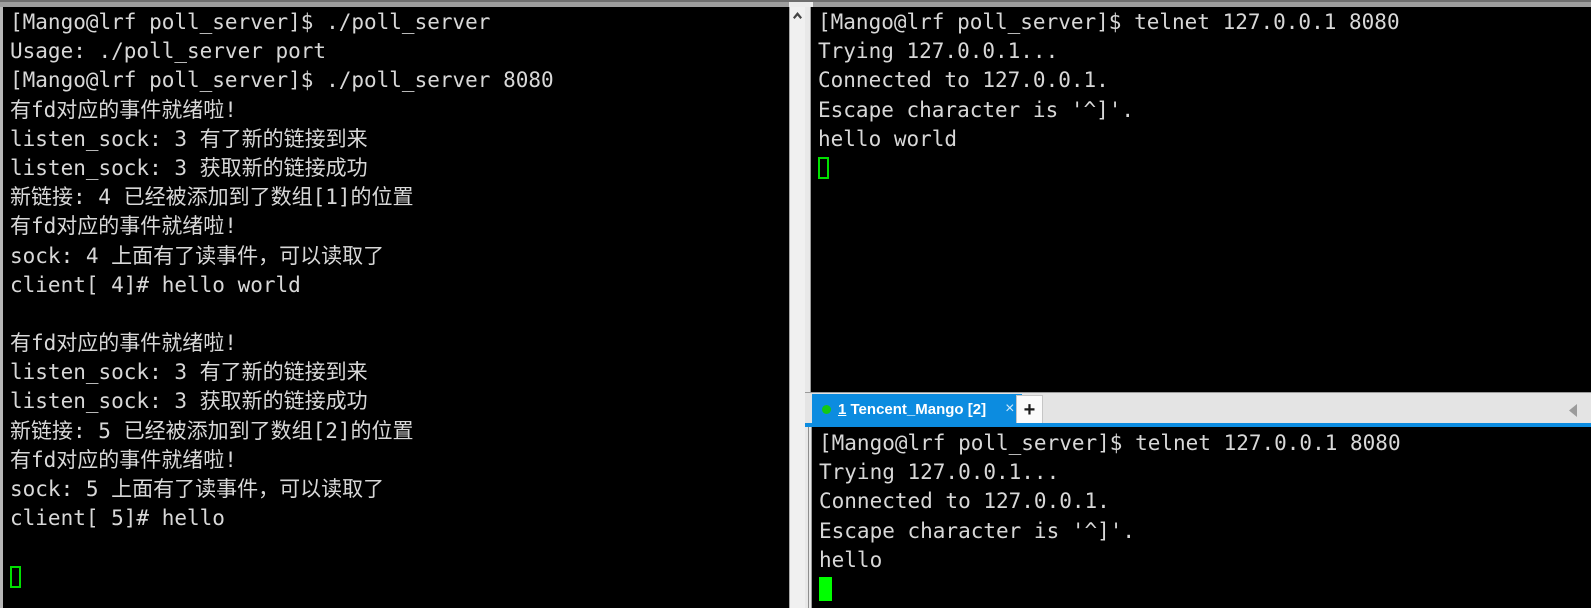  Describe the element at coordinates (1, 307) in the screenshot. I see `left-pane-edge-border` at that location.